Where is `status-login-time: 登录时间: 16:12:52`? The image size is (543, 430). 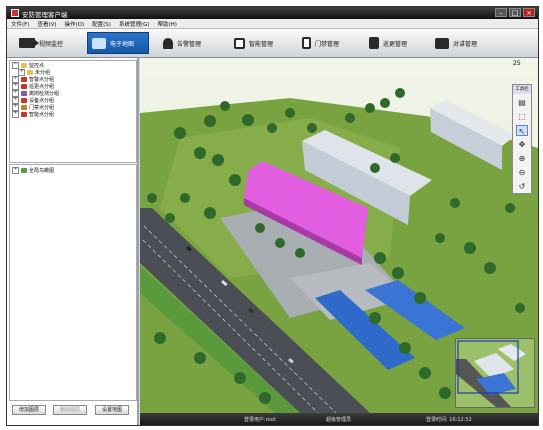
status-login-time: 登录时间: 16:12:52 is located at coordinates (449, 420).